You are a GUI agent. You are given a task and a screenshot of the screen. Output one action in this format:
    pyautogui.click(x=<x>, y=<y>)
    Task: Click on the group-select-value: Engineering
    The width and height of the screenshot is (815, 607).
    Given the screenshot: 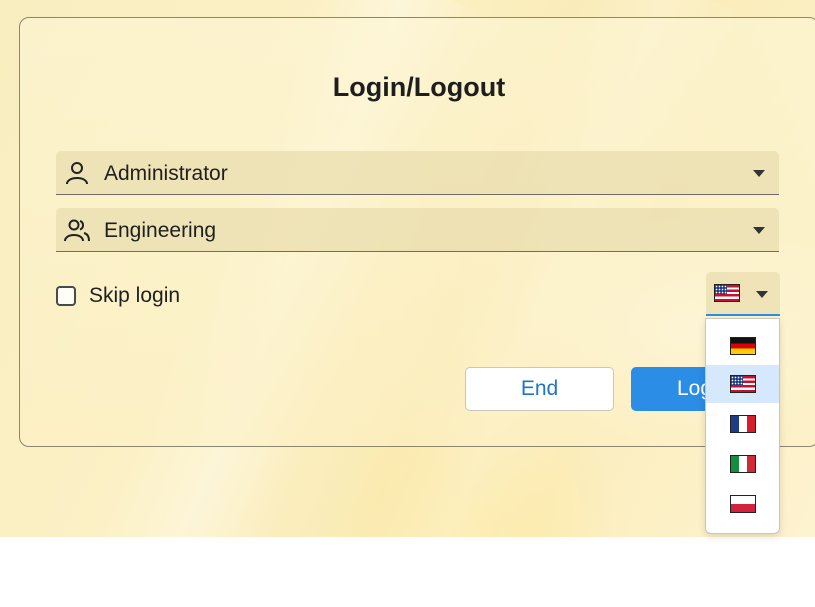 What is the action you would take?
    pyautogui.click(x=160, y=230)
    